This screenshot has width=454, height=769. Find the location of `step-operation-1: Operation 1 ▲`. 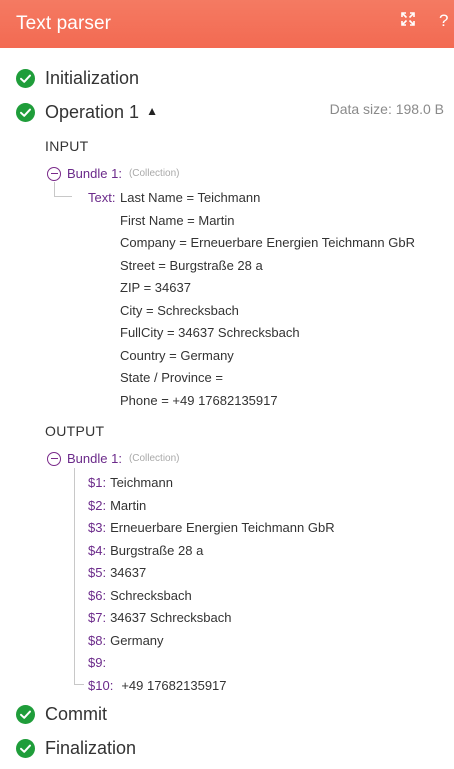

step-operation-1: Operation 1 ▲ is located at coordinates (87, 112).